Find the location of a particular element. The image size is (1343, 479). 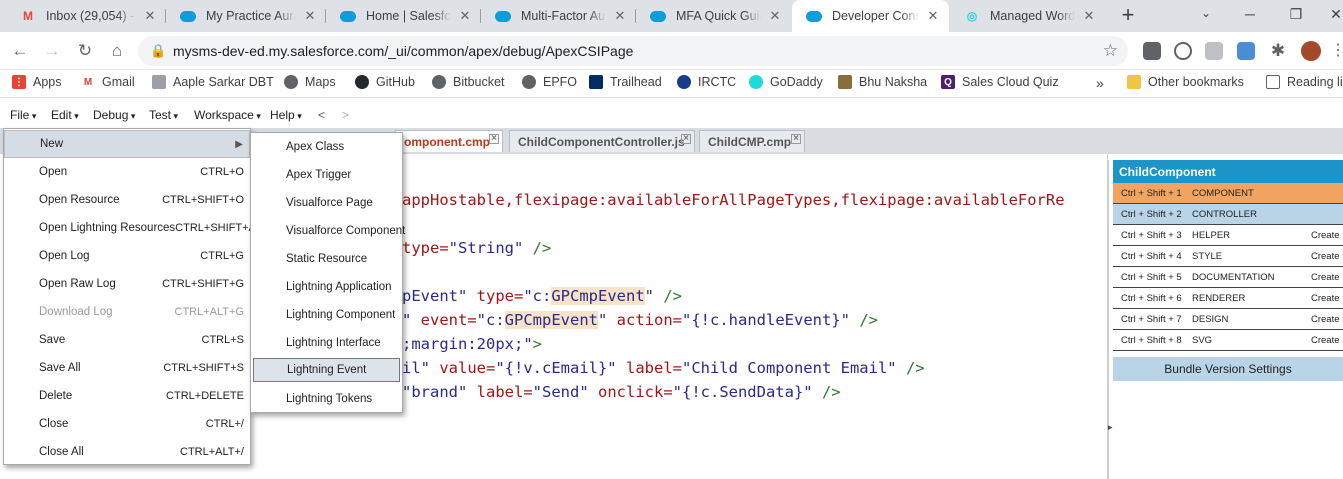

reload-icon: ↻ is located at coordinates (85, 51).